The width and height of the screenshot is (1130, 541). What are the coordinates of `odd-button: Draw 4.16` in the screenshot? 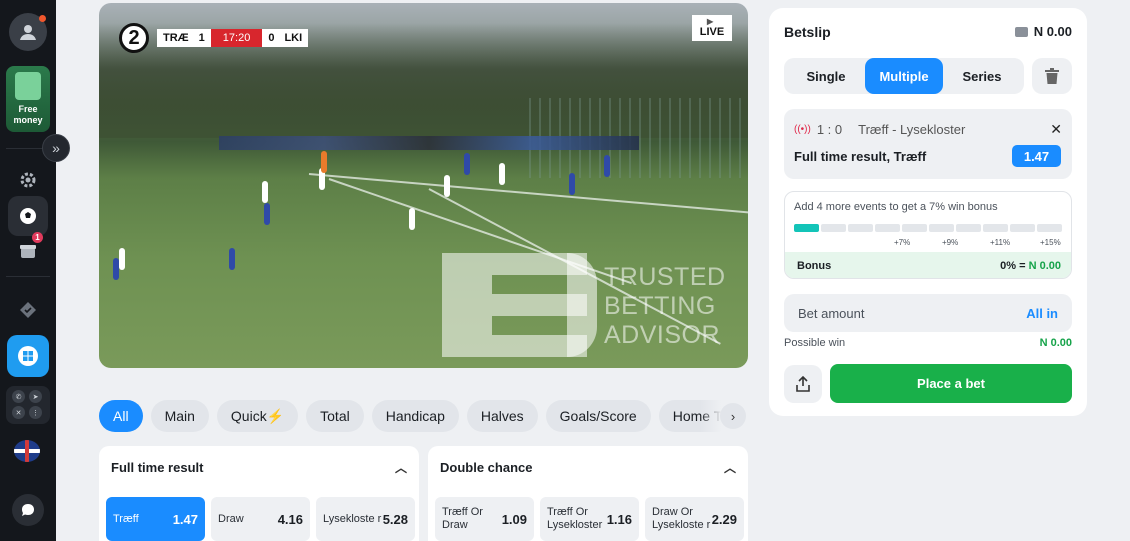 It's located at (260, 519).